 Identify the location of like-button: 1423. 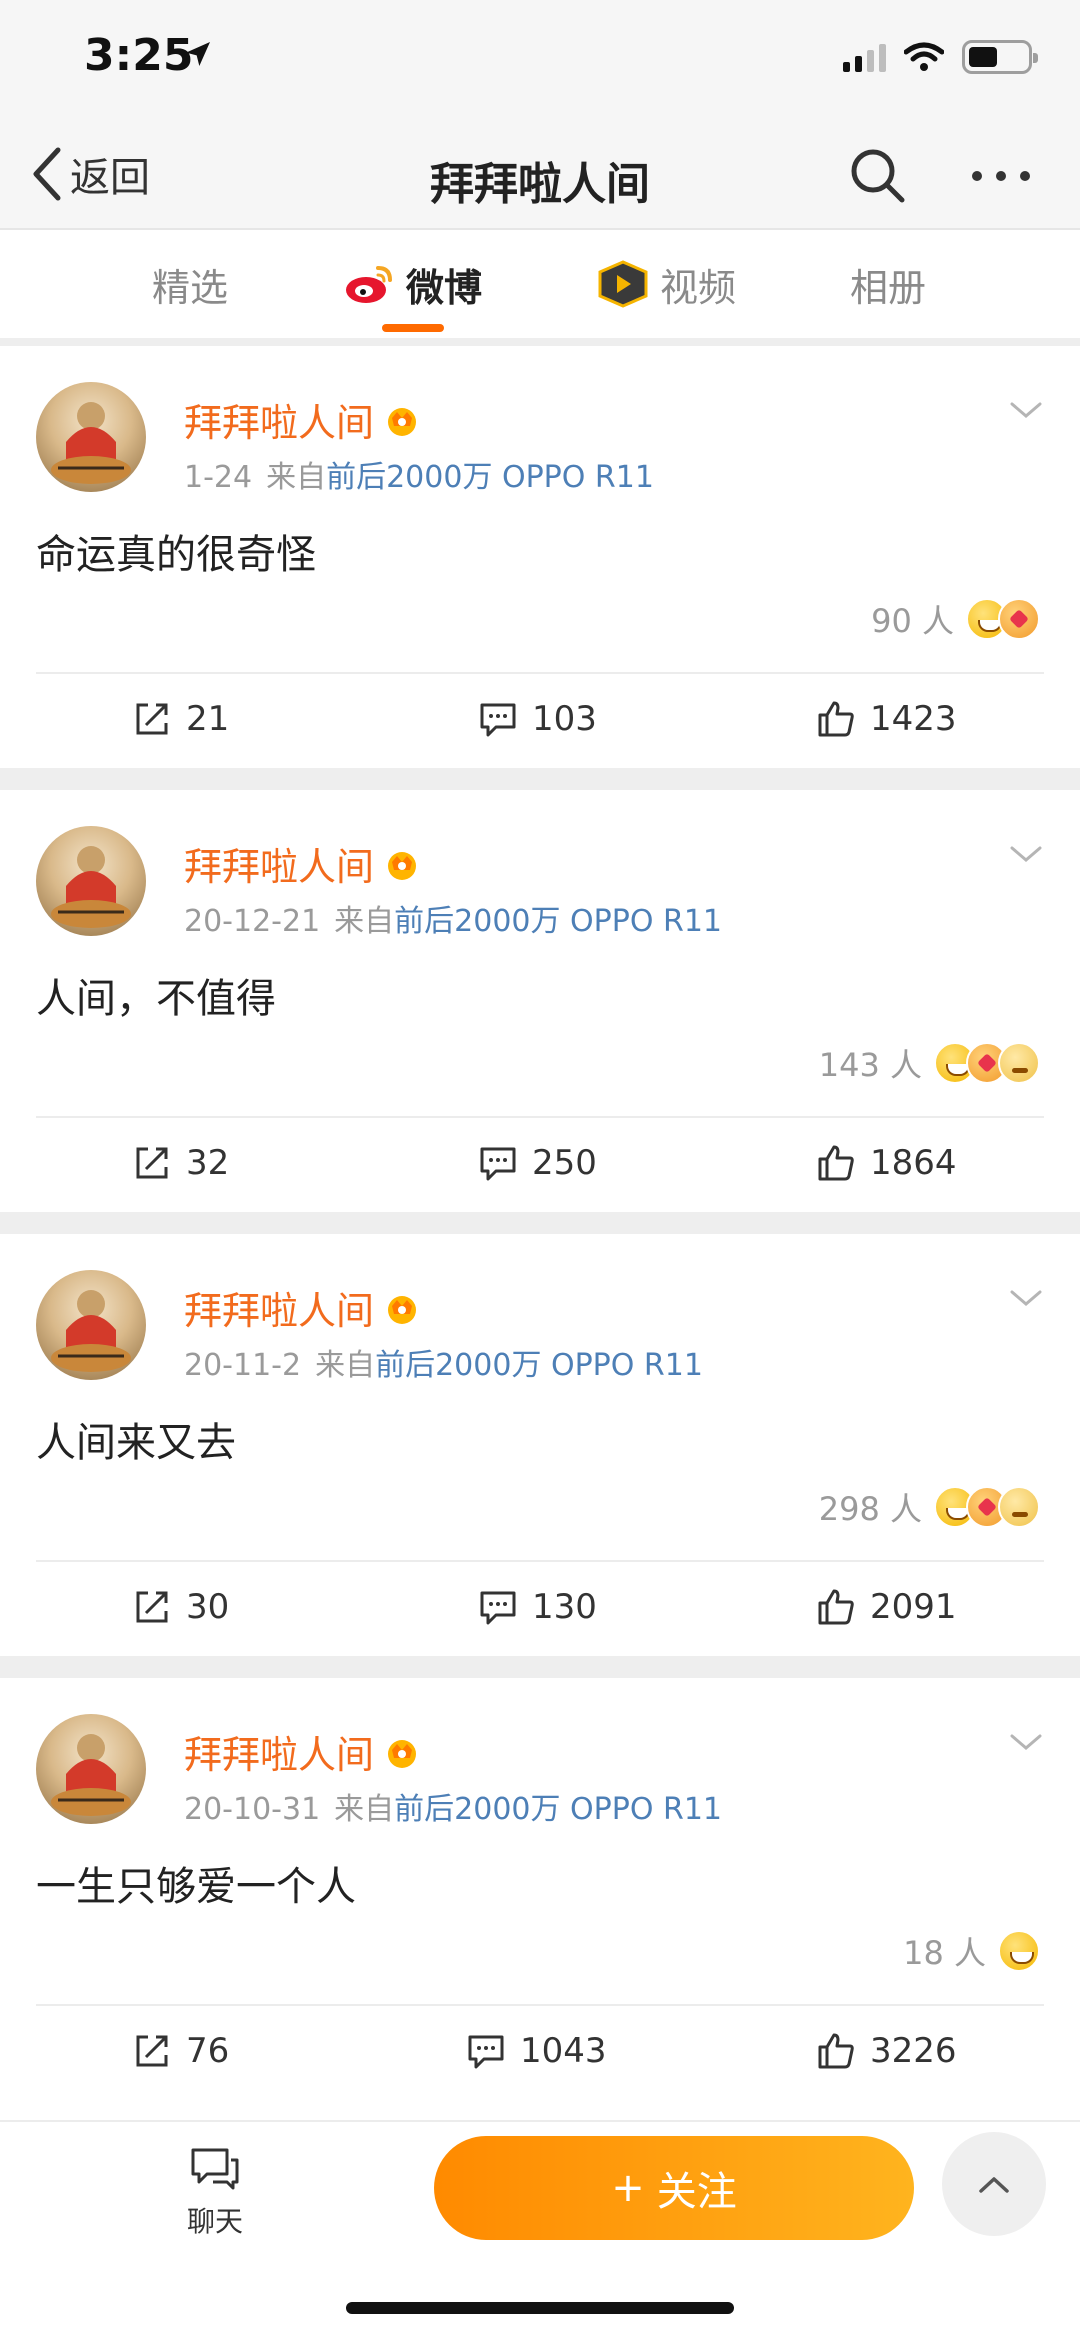
(886, 719).